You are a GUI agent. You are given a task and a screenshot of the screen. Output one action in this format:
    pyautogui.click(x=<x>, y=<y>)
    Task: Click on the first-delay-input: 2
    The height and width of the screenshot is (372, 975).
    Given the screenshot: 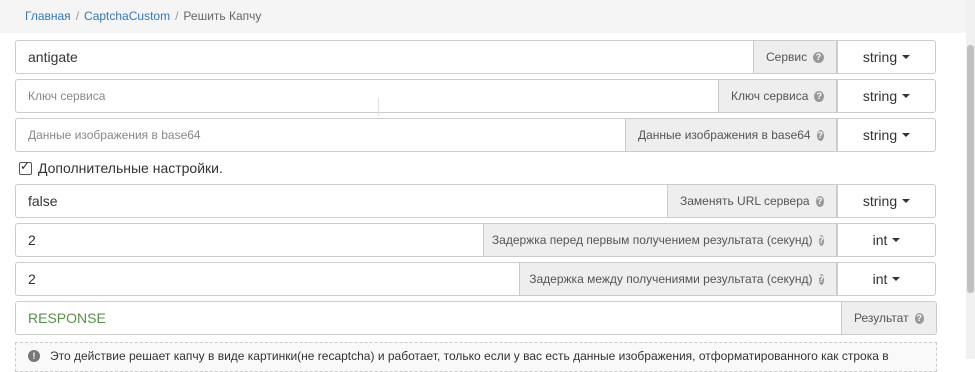 What is the action you would take?
    pyautogui.click(x=249, y=240)
    